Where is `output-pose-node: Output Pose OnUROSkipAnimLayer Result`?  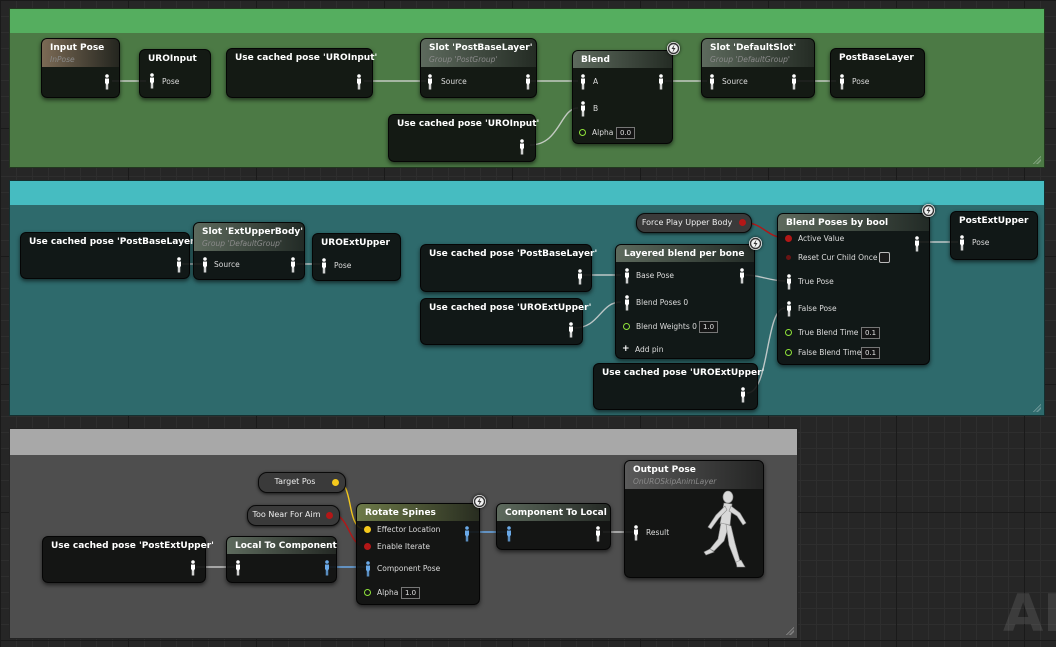 output-pose-node: Output Pose OnUROSkipAnimLayer Result is located at coordinates (694, 519).